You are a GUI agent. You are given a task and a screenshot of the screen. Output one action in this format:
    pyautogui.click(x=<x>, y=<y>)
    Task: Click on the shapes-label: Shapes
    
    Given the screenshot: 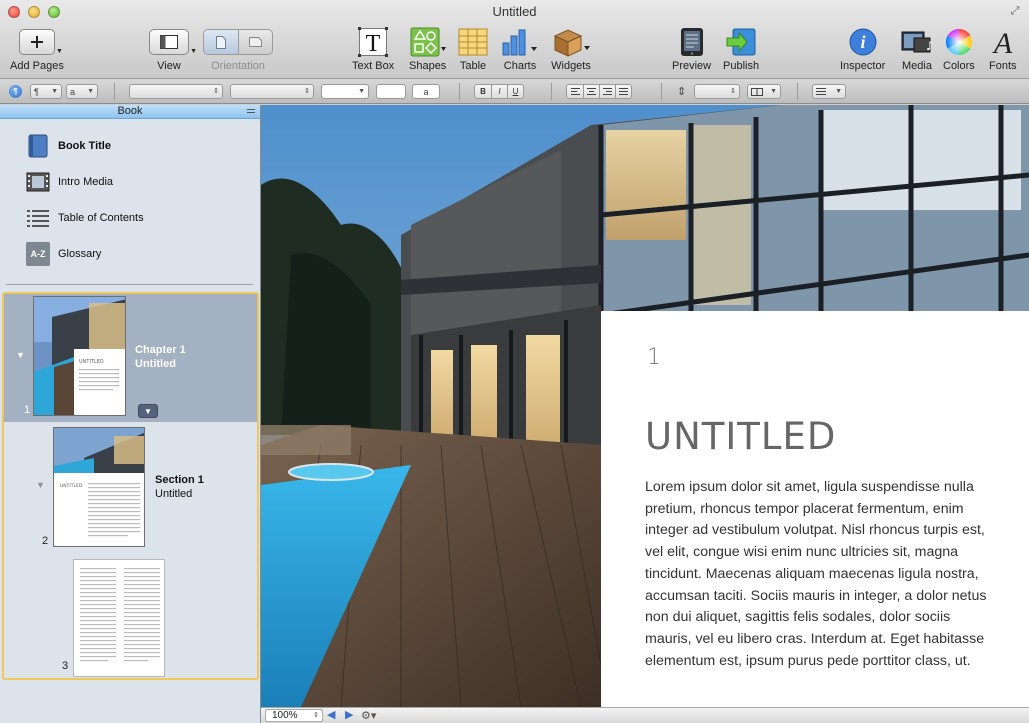 What is the action you would take?
    pyautogui.click(x=428, y=66)
    